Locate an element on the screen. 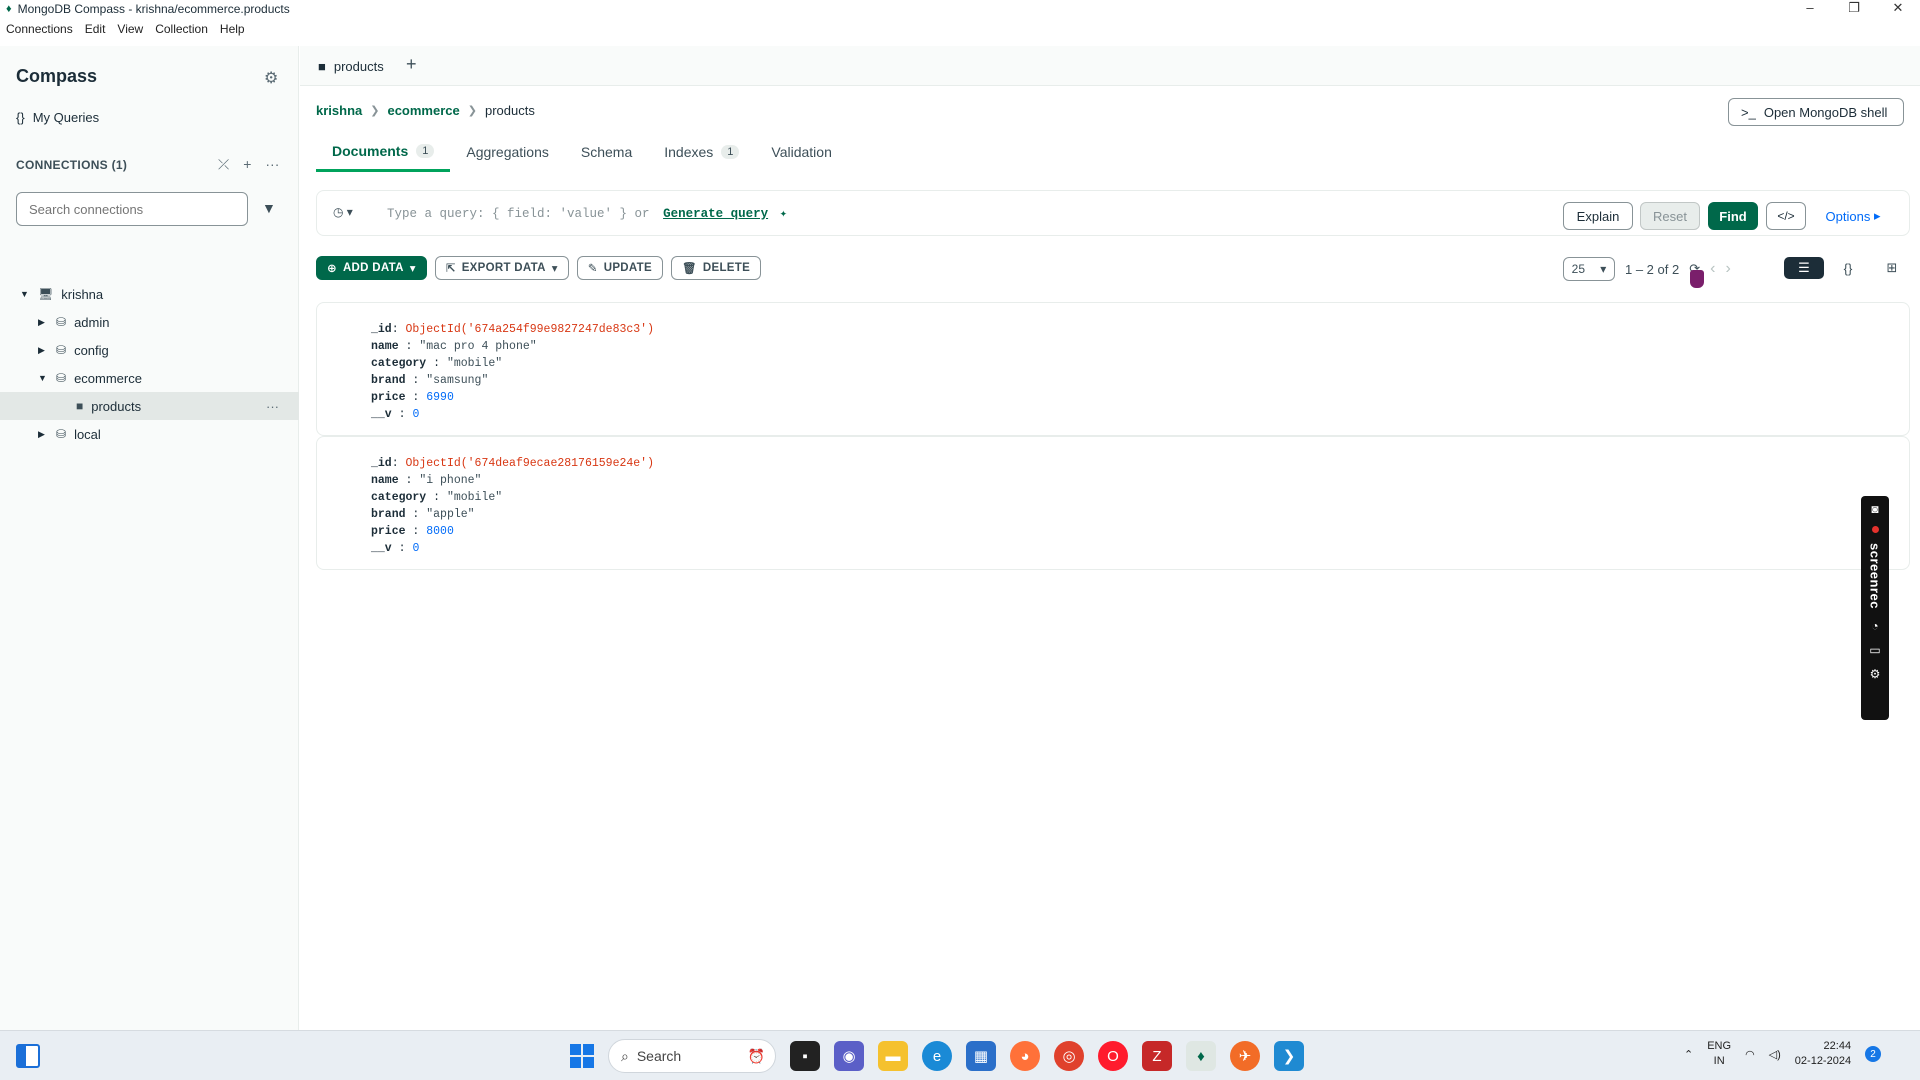  query-history-icon: ◷ ▾ is located at coordinates (343, 212).